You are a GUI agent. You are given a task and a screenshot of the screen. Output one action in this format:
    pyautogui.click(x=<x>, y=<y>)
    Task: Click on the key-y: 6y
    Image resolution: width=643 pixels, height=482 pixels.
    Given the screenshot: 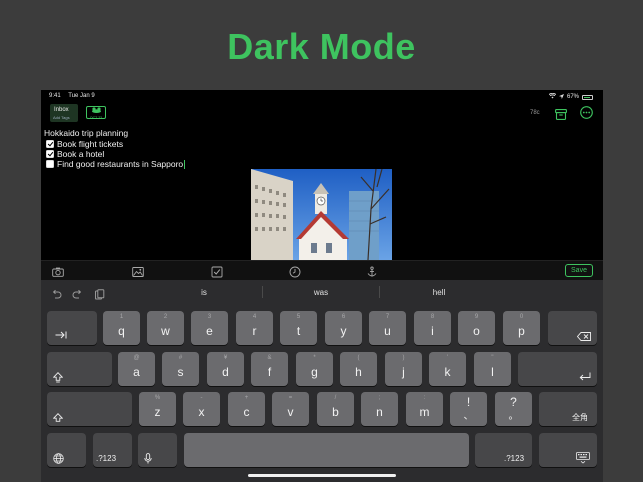 What is the action you would take?
    pyautogui.click(x=343, y=328)
    